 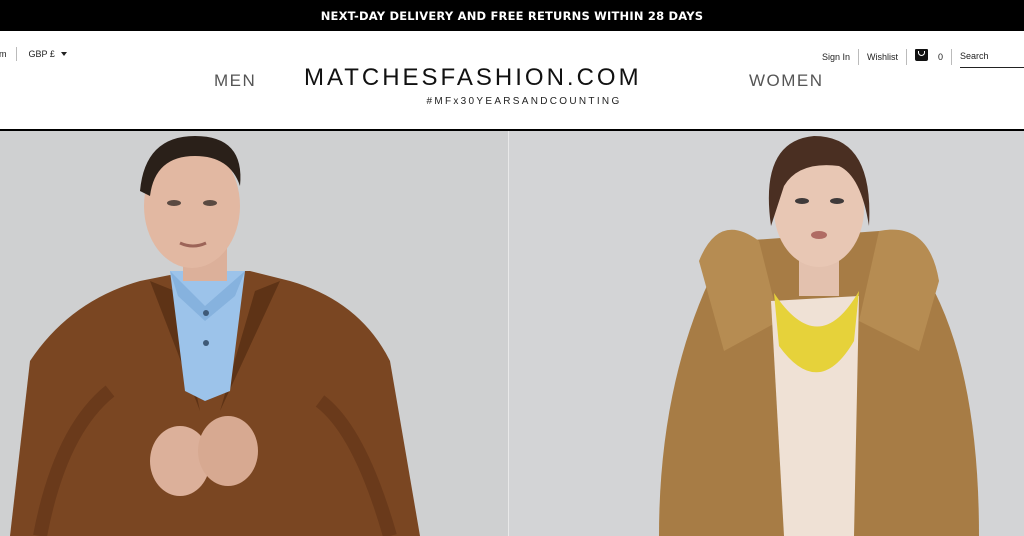 I want to click on bag-count: 0, so click(x=940, y=56).